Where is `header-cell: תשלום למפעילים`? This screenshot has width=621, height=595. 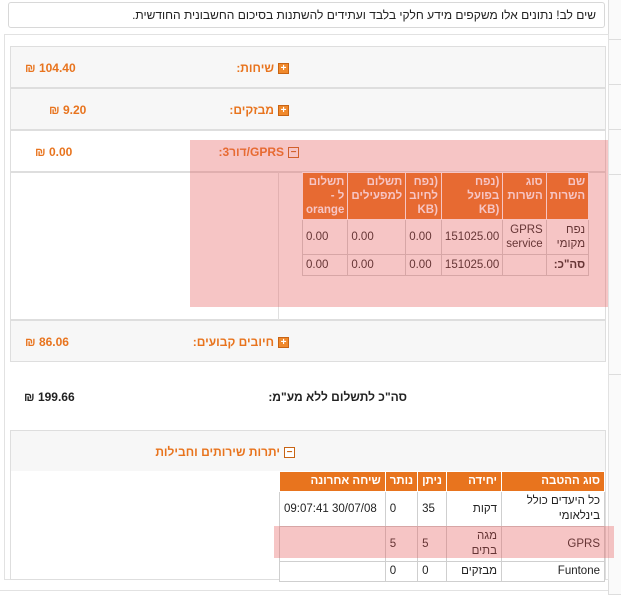 header-cell: תשלום למפעילים is located at coordinates (377, 196).